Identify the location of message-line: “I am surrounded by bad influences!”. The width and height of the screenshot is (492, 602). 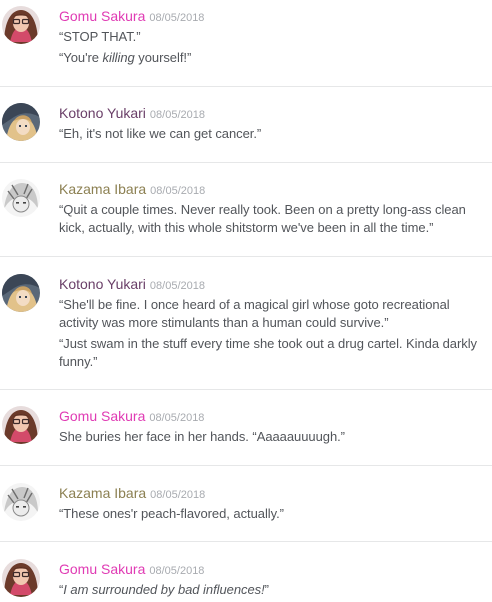
(164, 589).